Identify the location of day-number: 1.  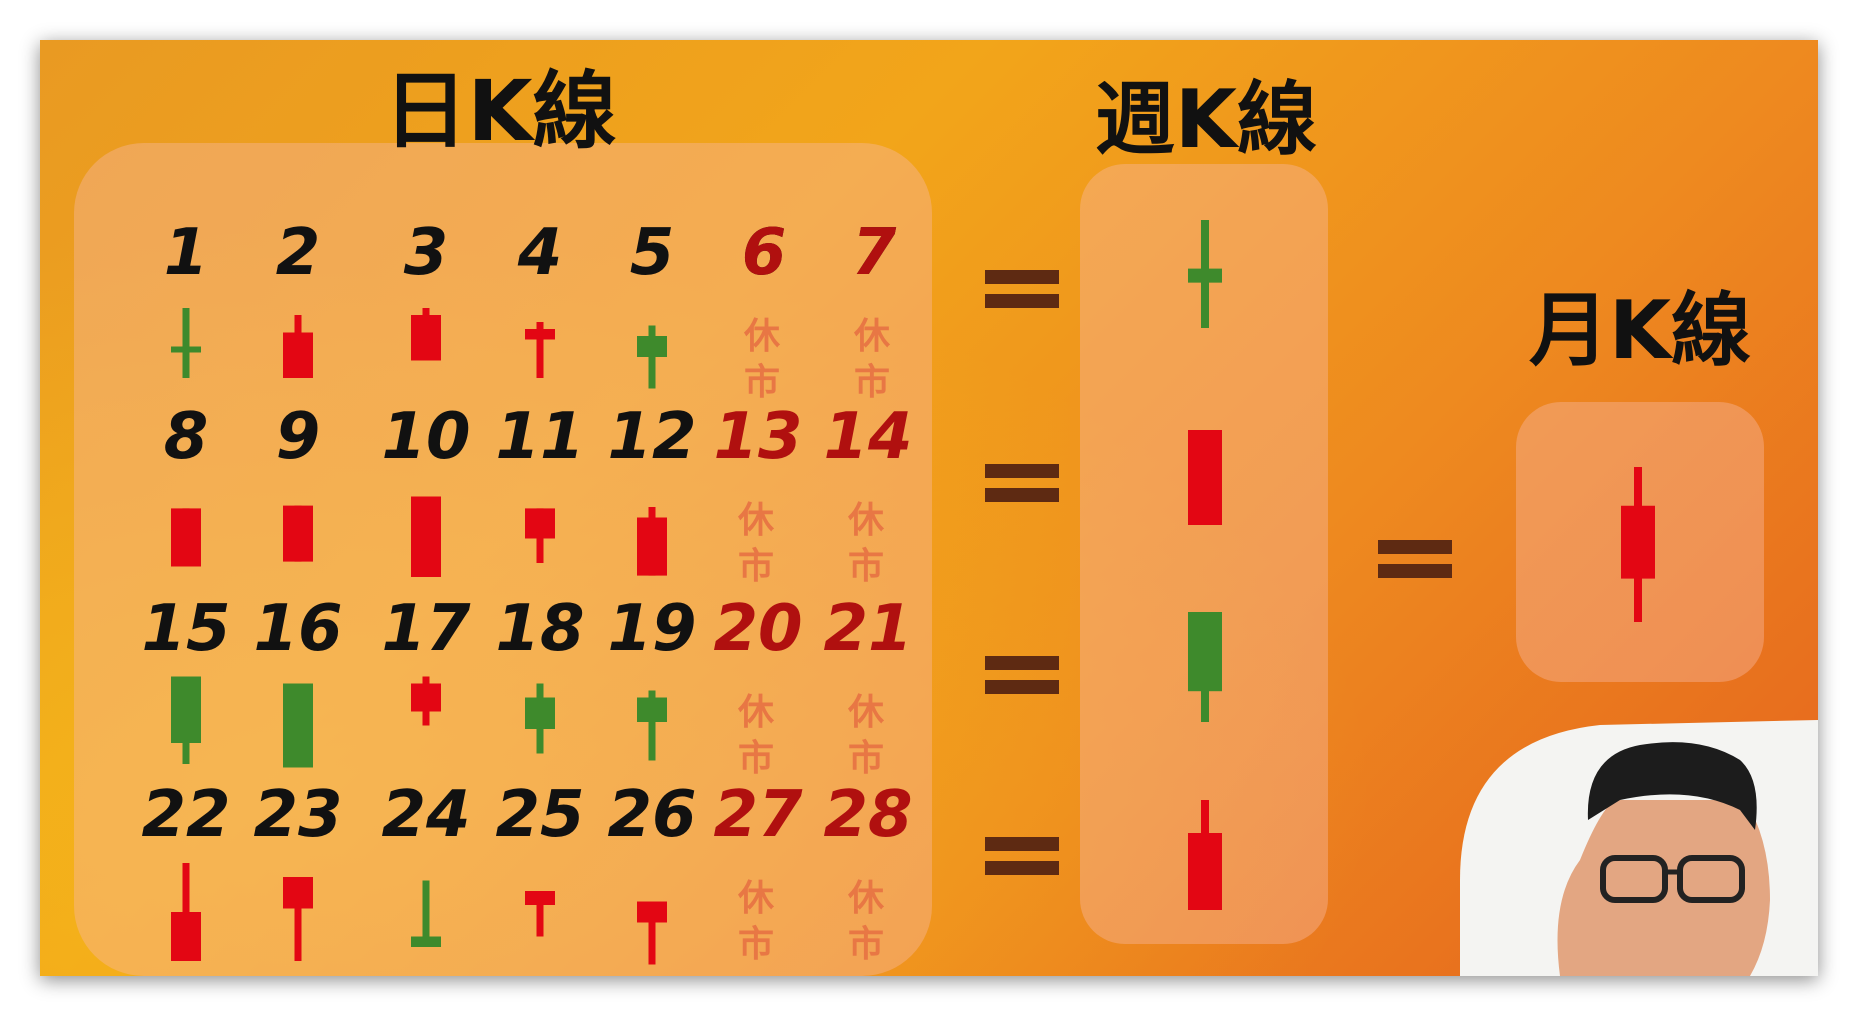
(186, 253).